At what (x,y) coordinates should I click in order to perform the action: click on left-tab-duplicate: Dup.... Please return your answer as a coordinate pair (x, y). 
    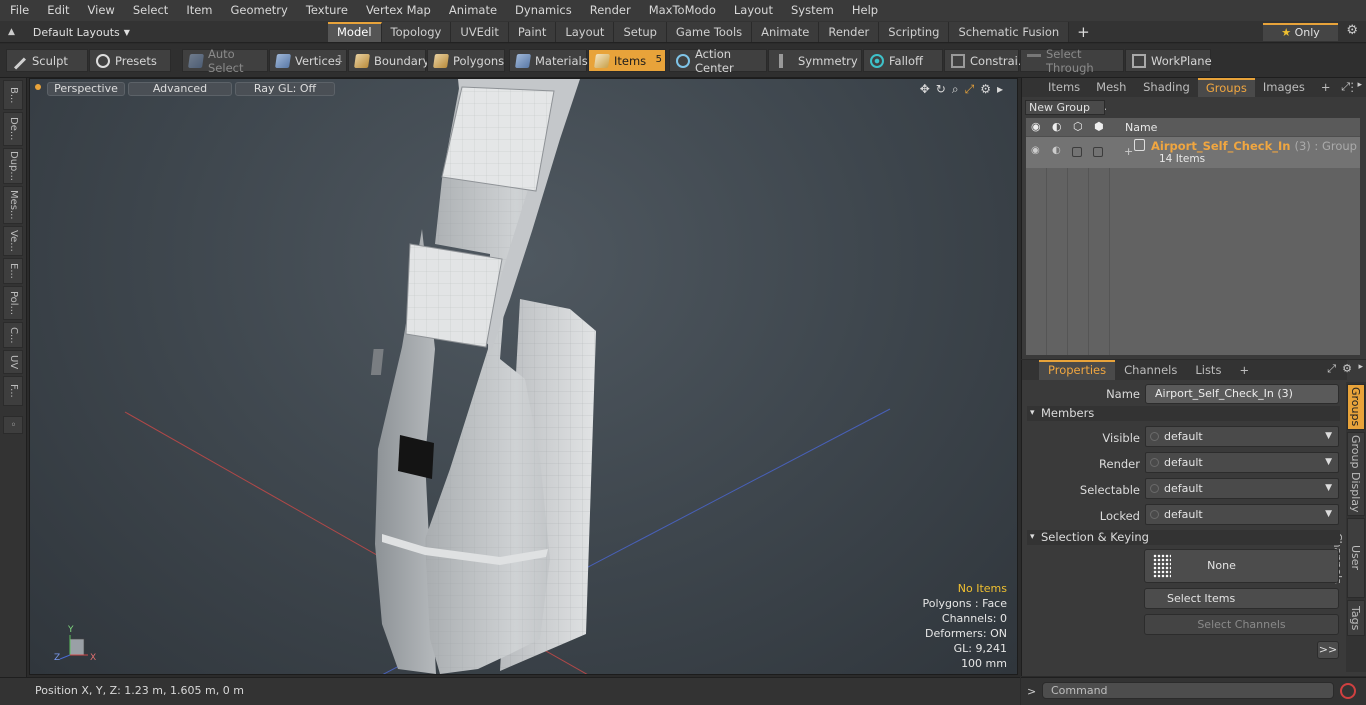
    Looking at the image, I should click on (13, 166).